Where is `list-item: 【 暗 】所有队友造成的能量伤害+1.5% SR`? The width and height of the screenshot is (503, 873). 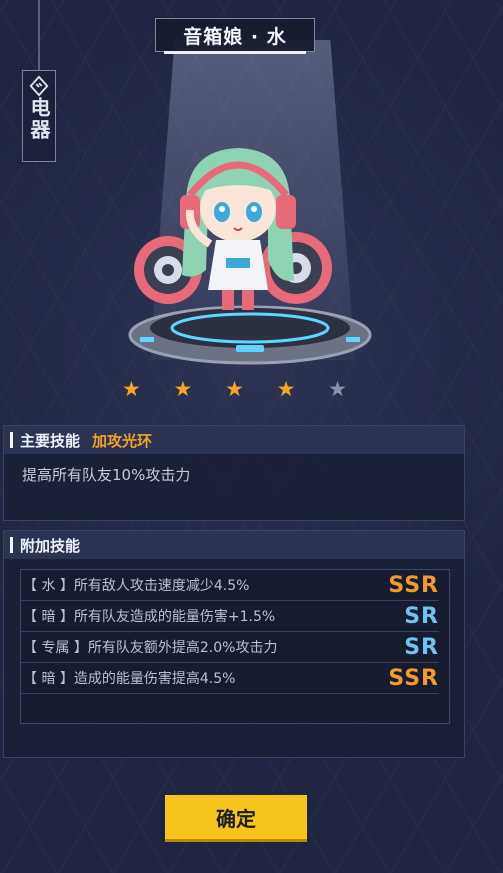 list-item: 【 暗 】所有队友造成的能量伤害+1.5% SR is located at coordinates (230, 616).